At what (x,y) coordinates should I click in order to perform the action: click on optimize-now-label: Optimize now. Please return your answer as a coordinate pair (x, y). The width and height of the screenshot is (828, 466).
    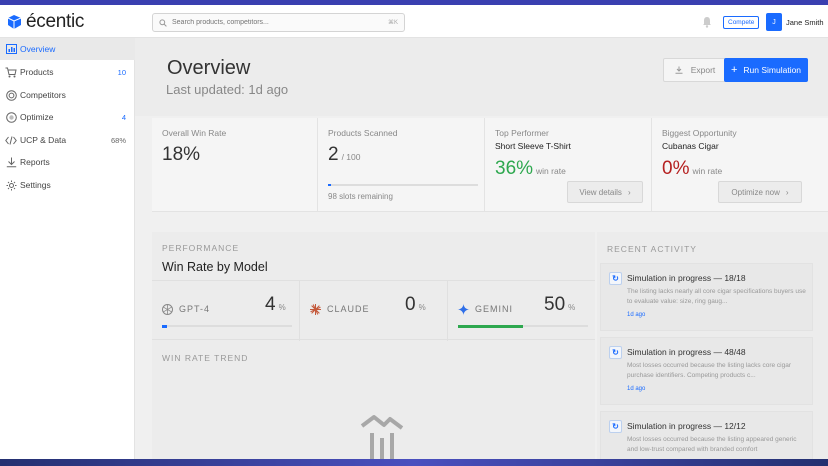
    Looking at the image, I should click on (755, 192).